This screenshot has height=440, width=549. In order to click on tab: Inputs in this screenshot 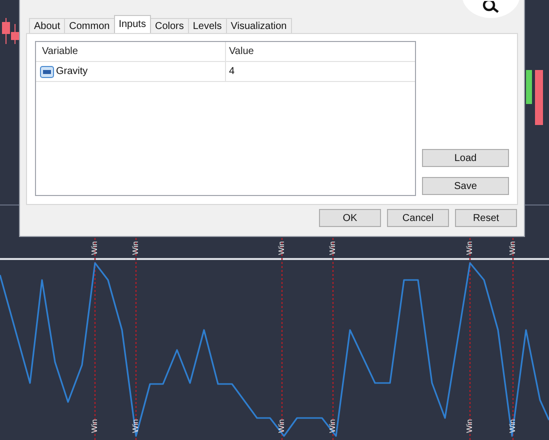, I will do `click(132, 24)`.